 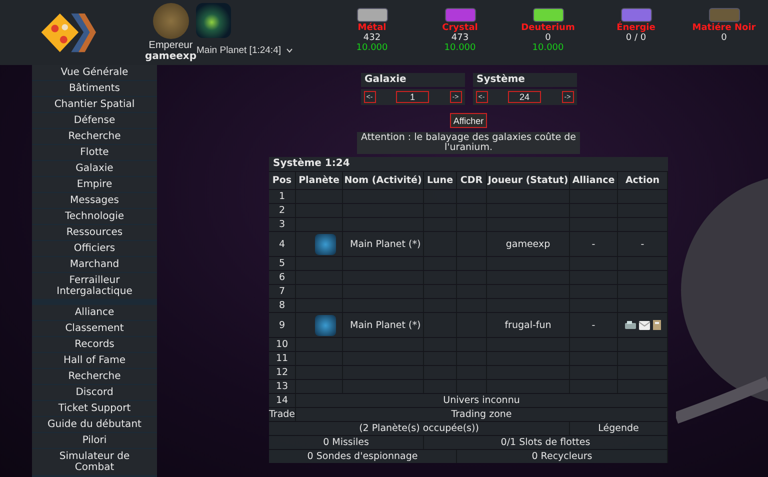 I want to click on sidebar-item: Records, so click(x=94, y=344).